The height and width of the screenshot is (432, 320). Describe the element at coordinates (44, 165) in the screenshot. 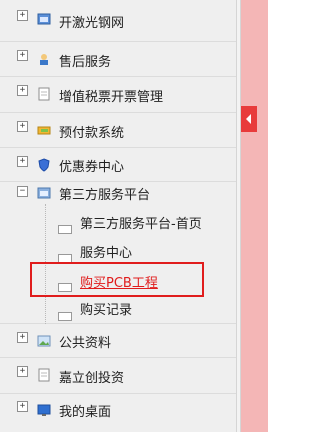

I see `shield-icon` at that location.